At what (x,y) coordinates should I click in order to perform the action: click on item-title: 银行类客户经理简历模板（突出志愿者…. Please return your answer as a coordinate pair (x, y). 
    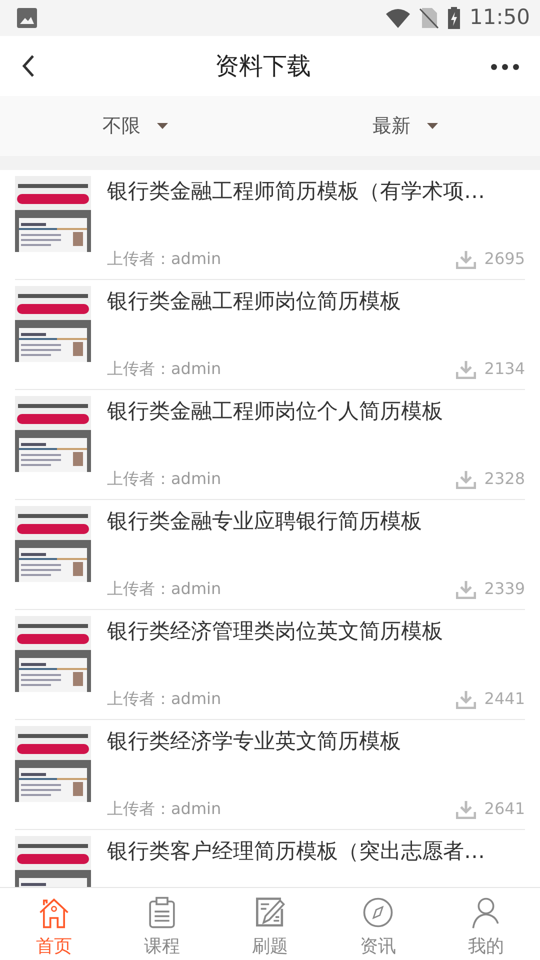
    Looking at the image, I should click on (316, 852).